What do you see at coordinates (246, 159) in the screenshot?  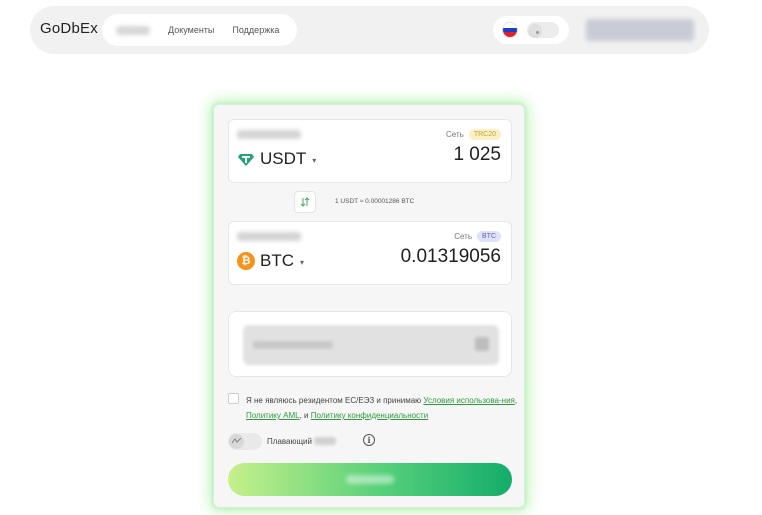 I see `tether-icon` at bounding box center [246, 159].